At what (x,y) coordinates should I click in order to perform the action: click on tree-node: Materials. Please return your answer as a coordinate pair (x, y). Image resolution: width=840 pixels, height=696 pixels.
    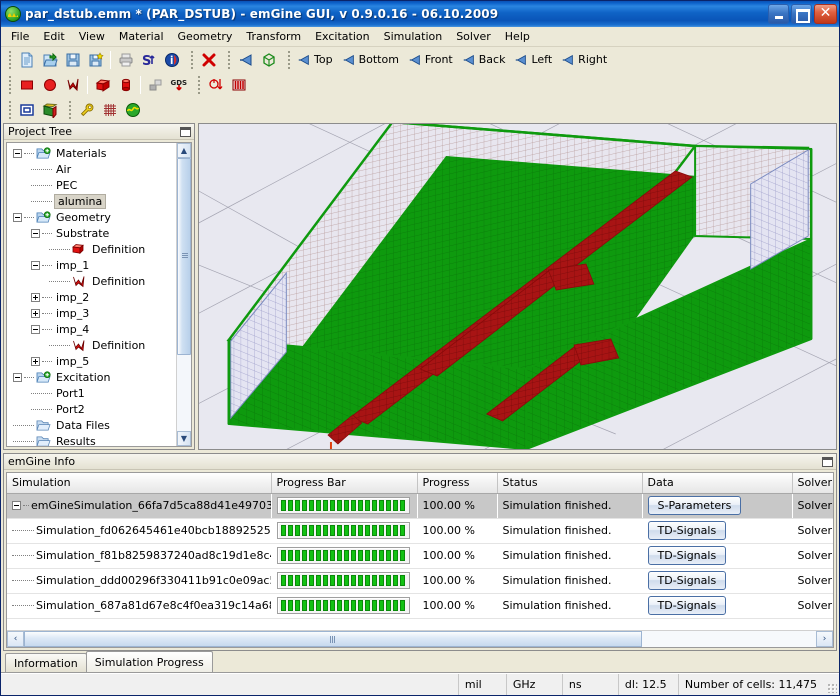
    Looking at the image, I should click on (91, 153).